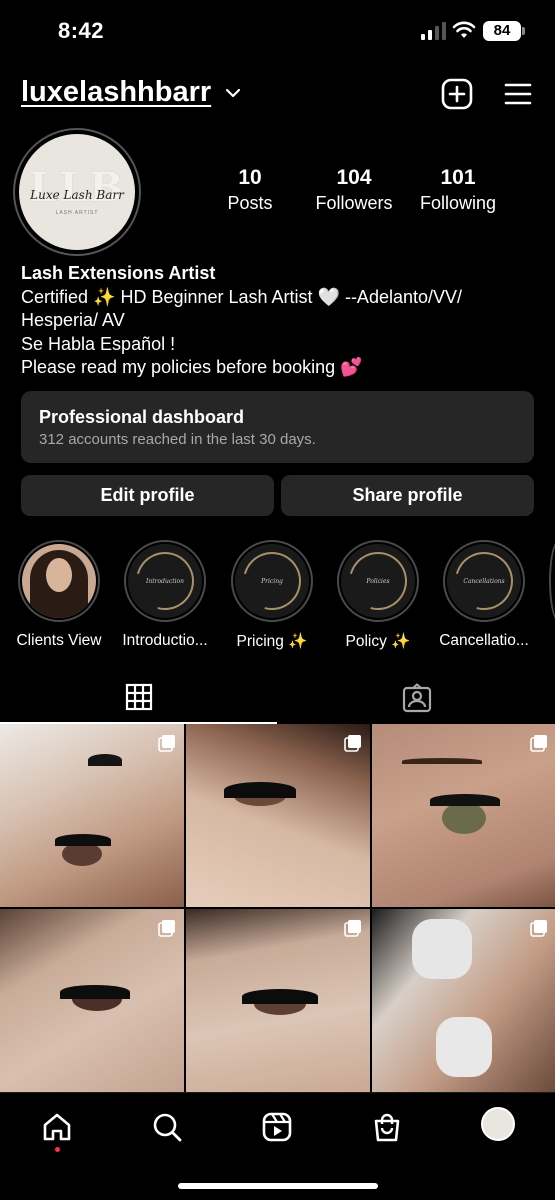  What do you see at coordinates (167, 1127) in the screenshot?
I see `search-icon` at bounding box center [167, 1127].